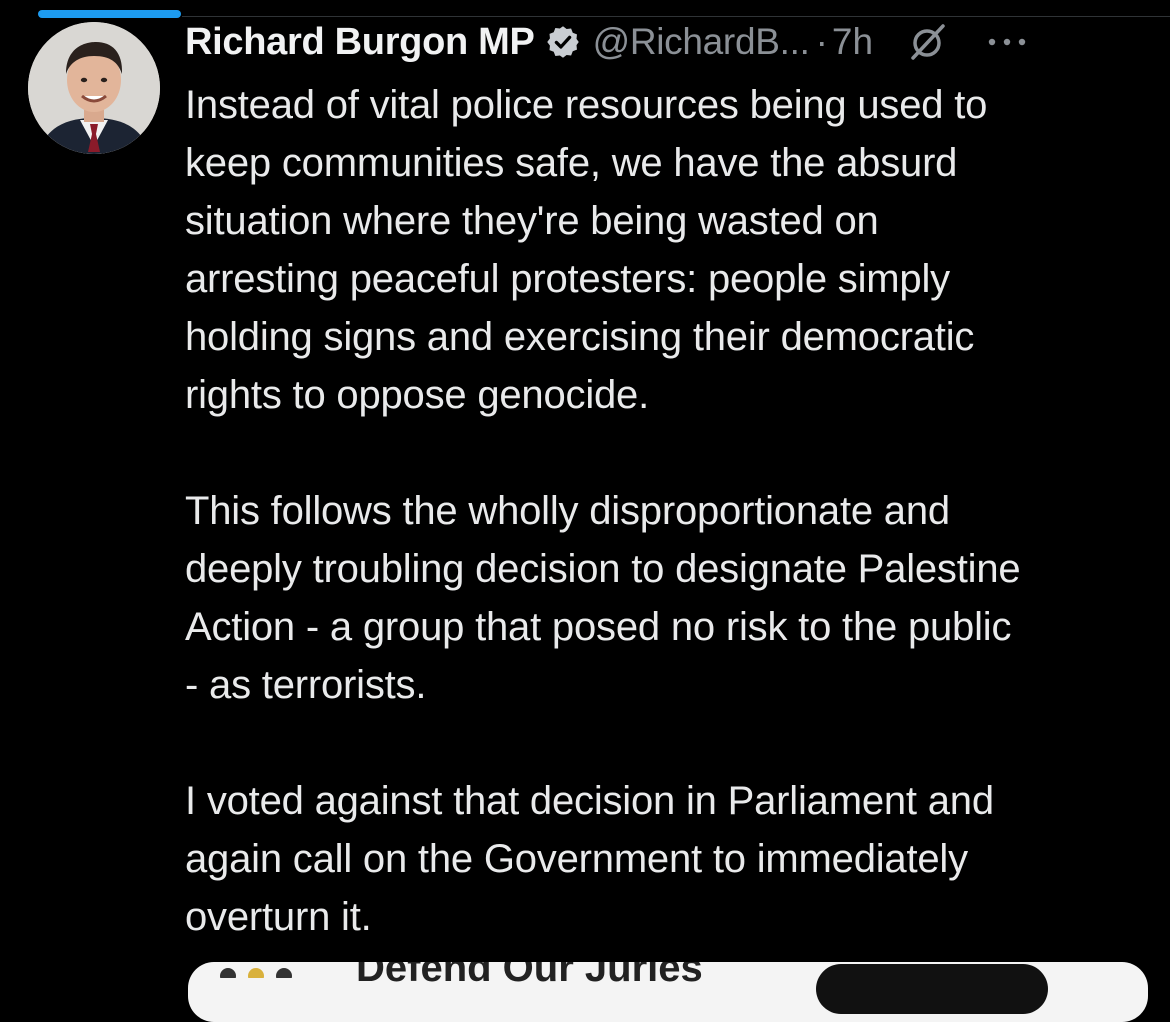  What do you see at coordinates (256, 973) in the screenshot?
I see `embed-avatar-icon` at bounding box center [256, 973].